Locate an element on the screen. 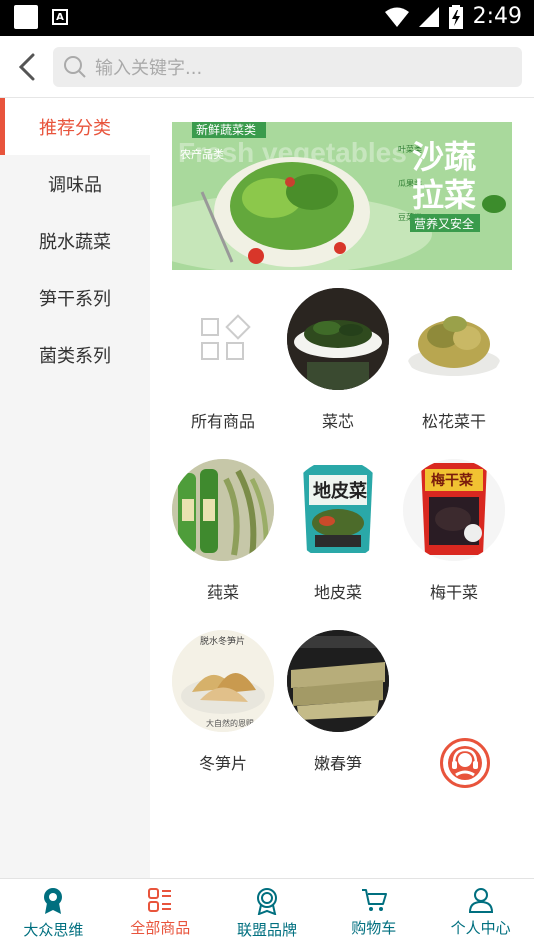 This screenshot has height=950, width=534. product-label: 梅干菜 is located at coordinates (453, 592).